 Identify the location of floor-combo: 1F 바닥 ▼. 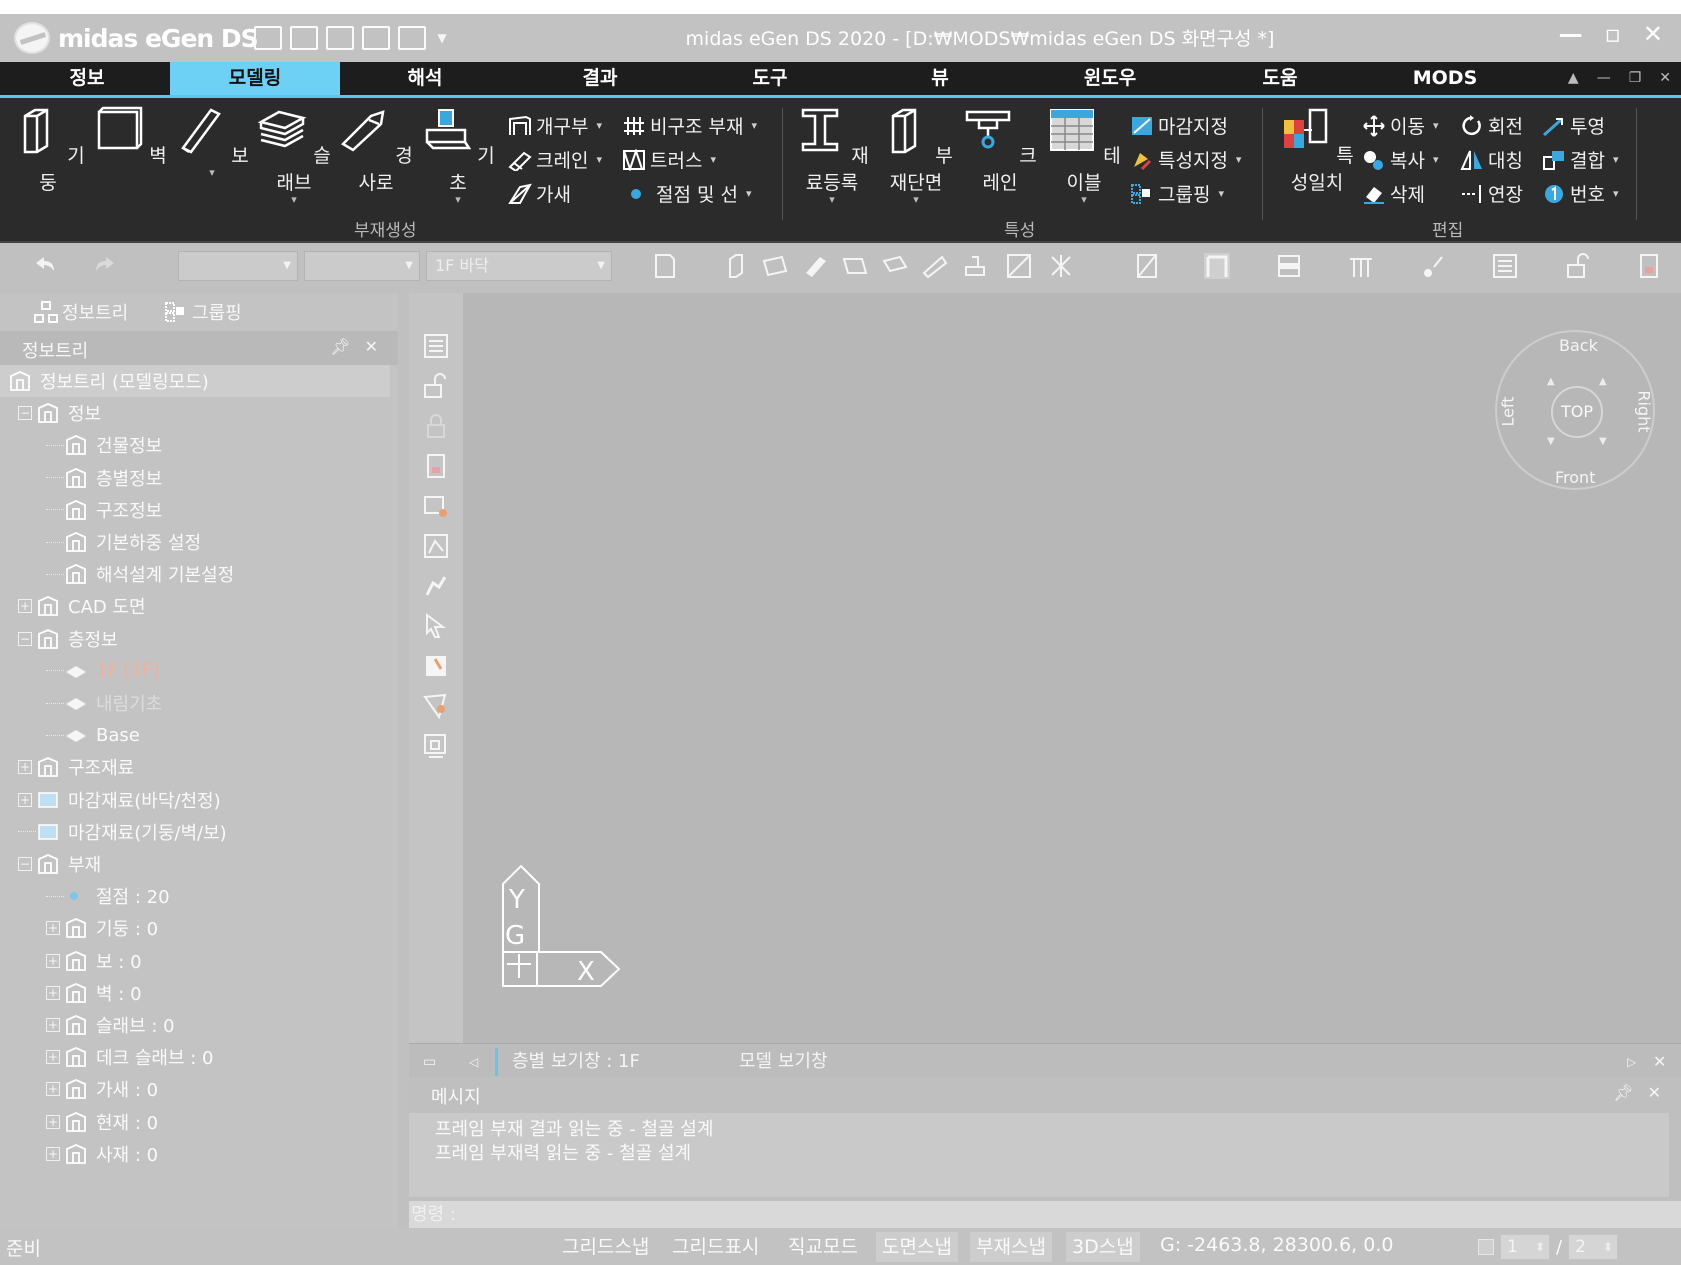
(519, 266).